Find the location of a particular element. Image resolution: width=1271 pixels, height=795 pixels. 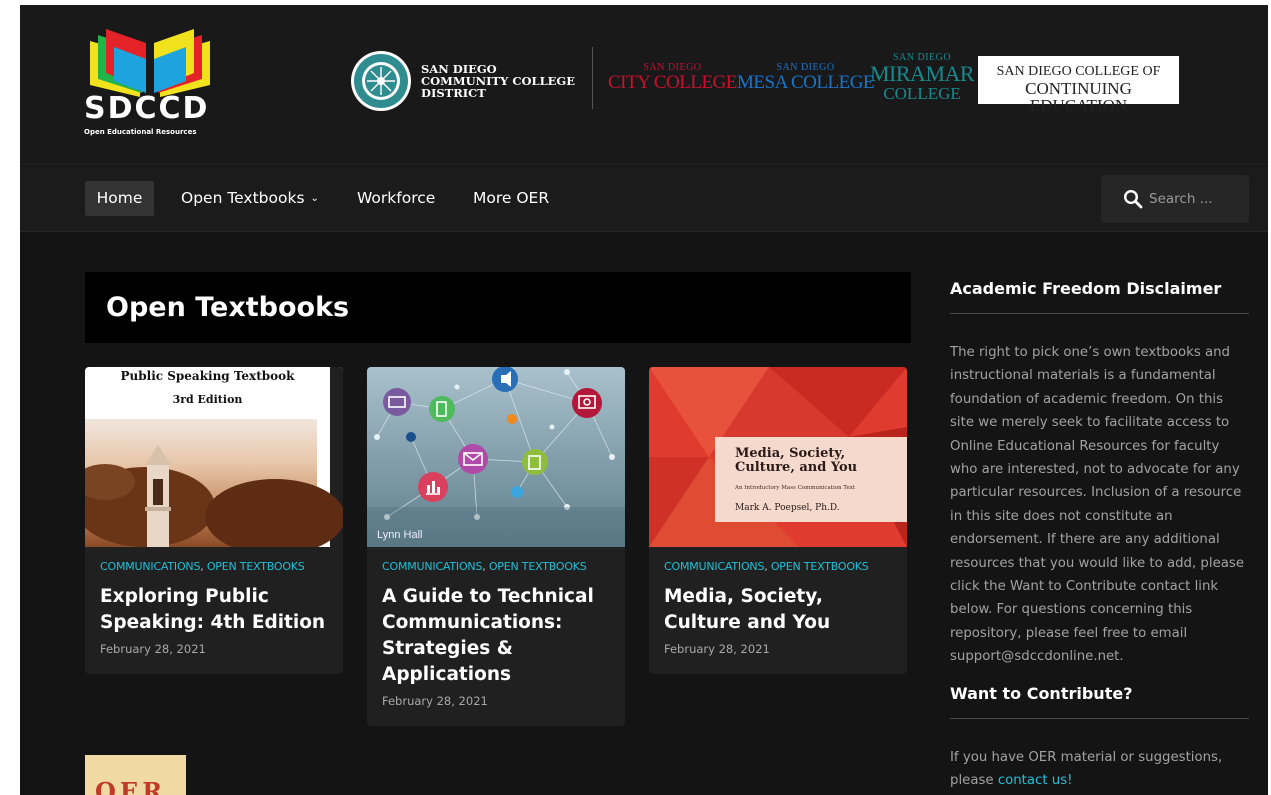

city-college-big: CITY COLLEGE is located at coordinates (672, 82).